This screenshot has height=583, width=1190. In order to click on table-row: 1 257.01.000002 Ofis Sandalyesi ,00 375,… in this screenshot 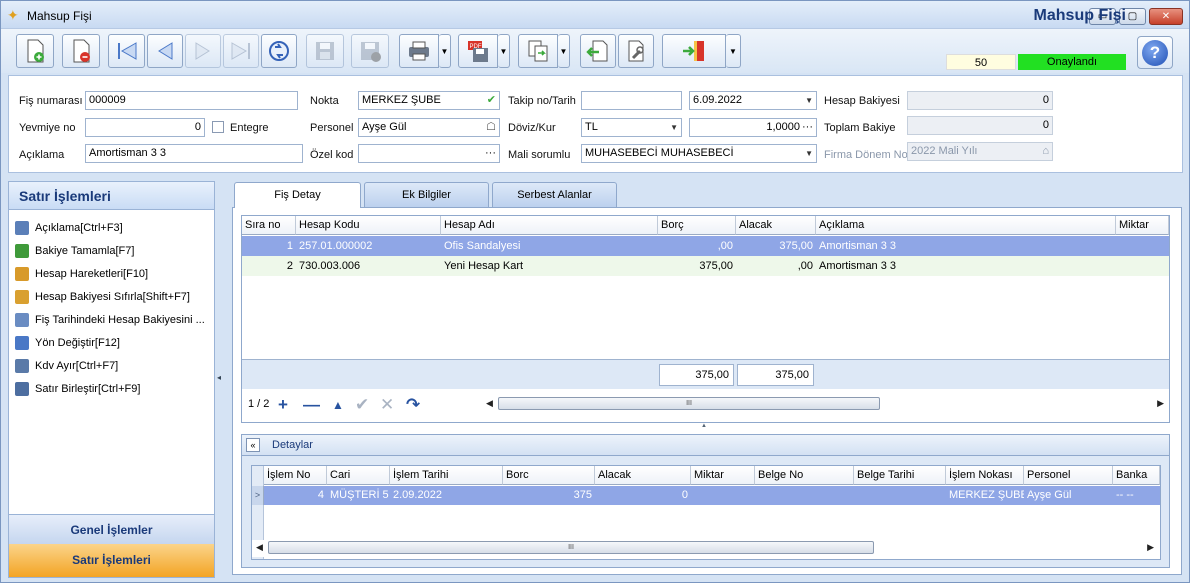, I will do `click(705, 246)`.